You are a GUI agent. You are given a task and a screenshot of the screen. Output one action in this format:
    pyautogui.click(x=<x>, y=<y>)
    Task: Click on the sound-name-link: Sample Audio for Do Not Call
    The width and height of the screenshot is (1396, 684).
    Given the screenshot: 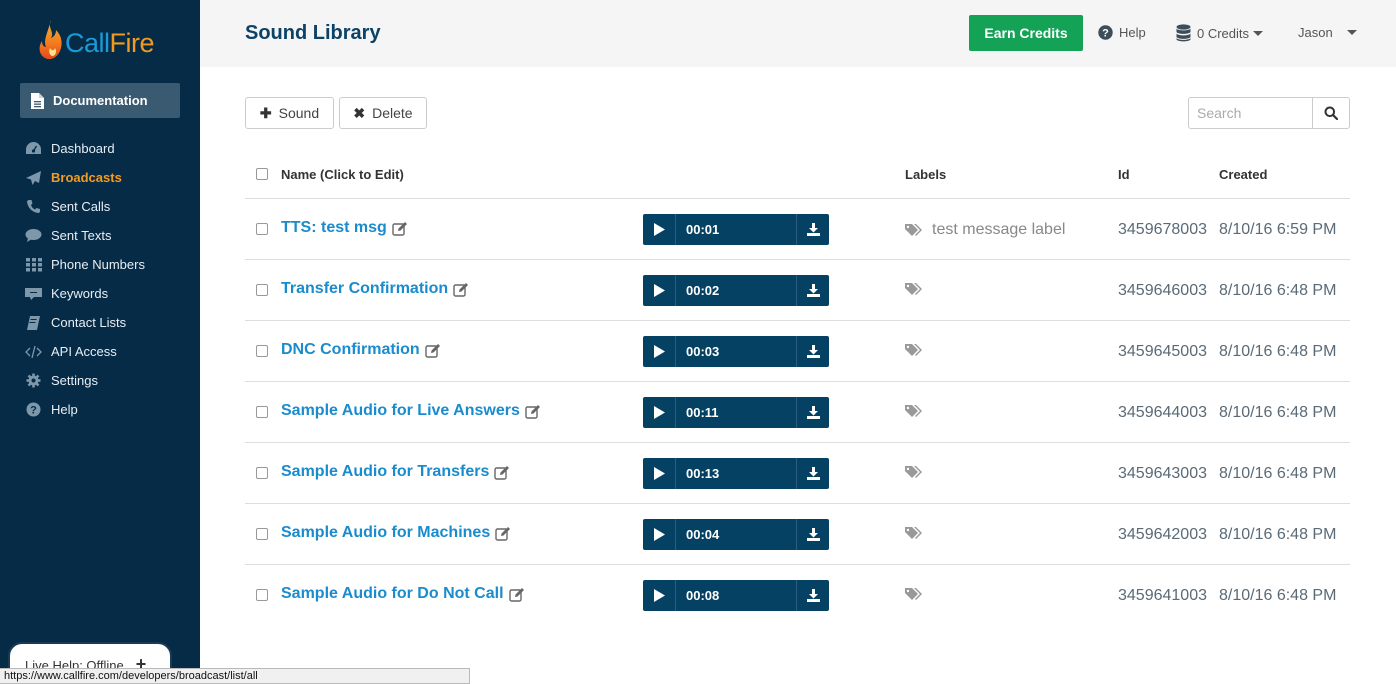 What is the action you would take?
    pyautogui.click(x=403, y=594)
    